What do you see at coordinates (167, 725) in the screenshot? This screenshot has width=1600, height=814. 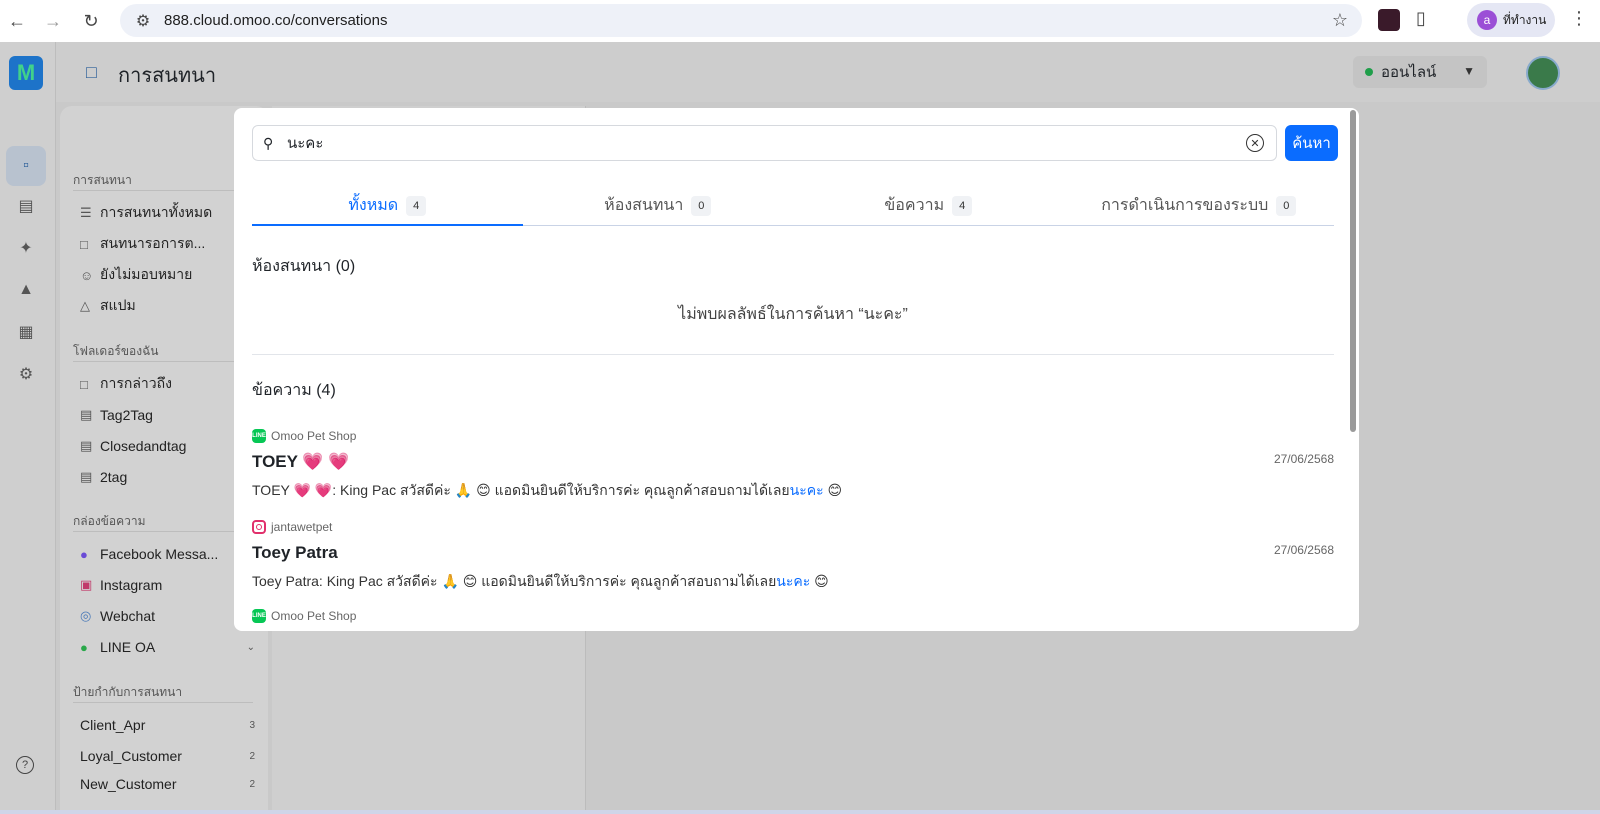 I see `sidebar-item-label-tag: Client_Apr 3` at bounding box center [167, 725].